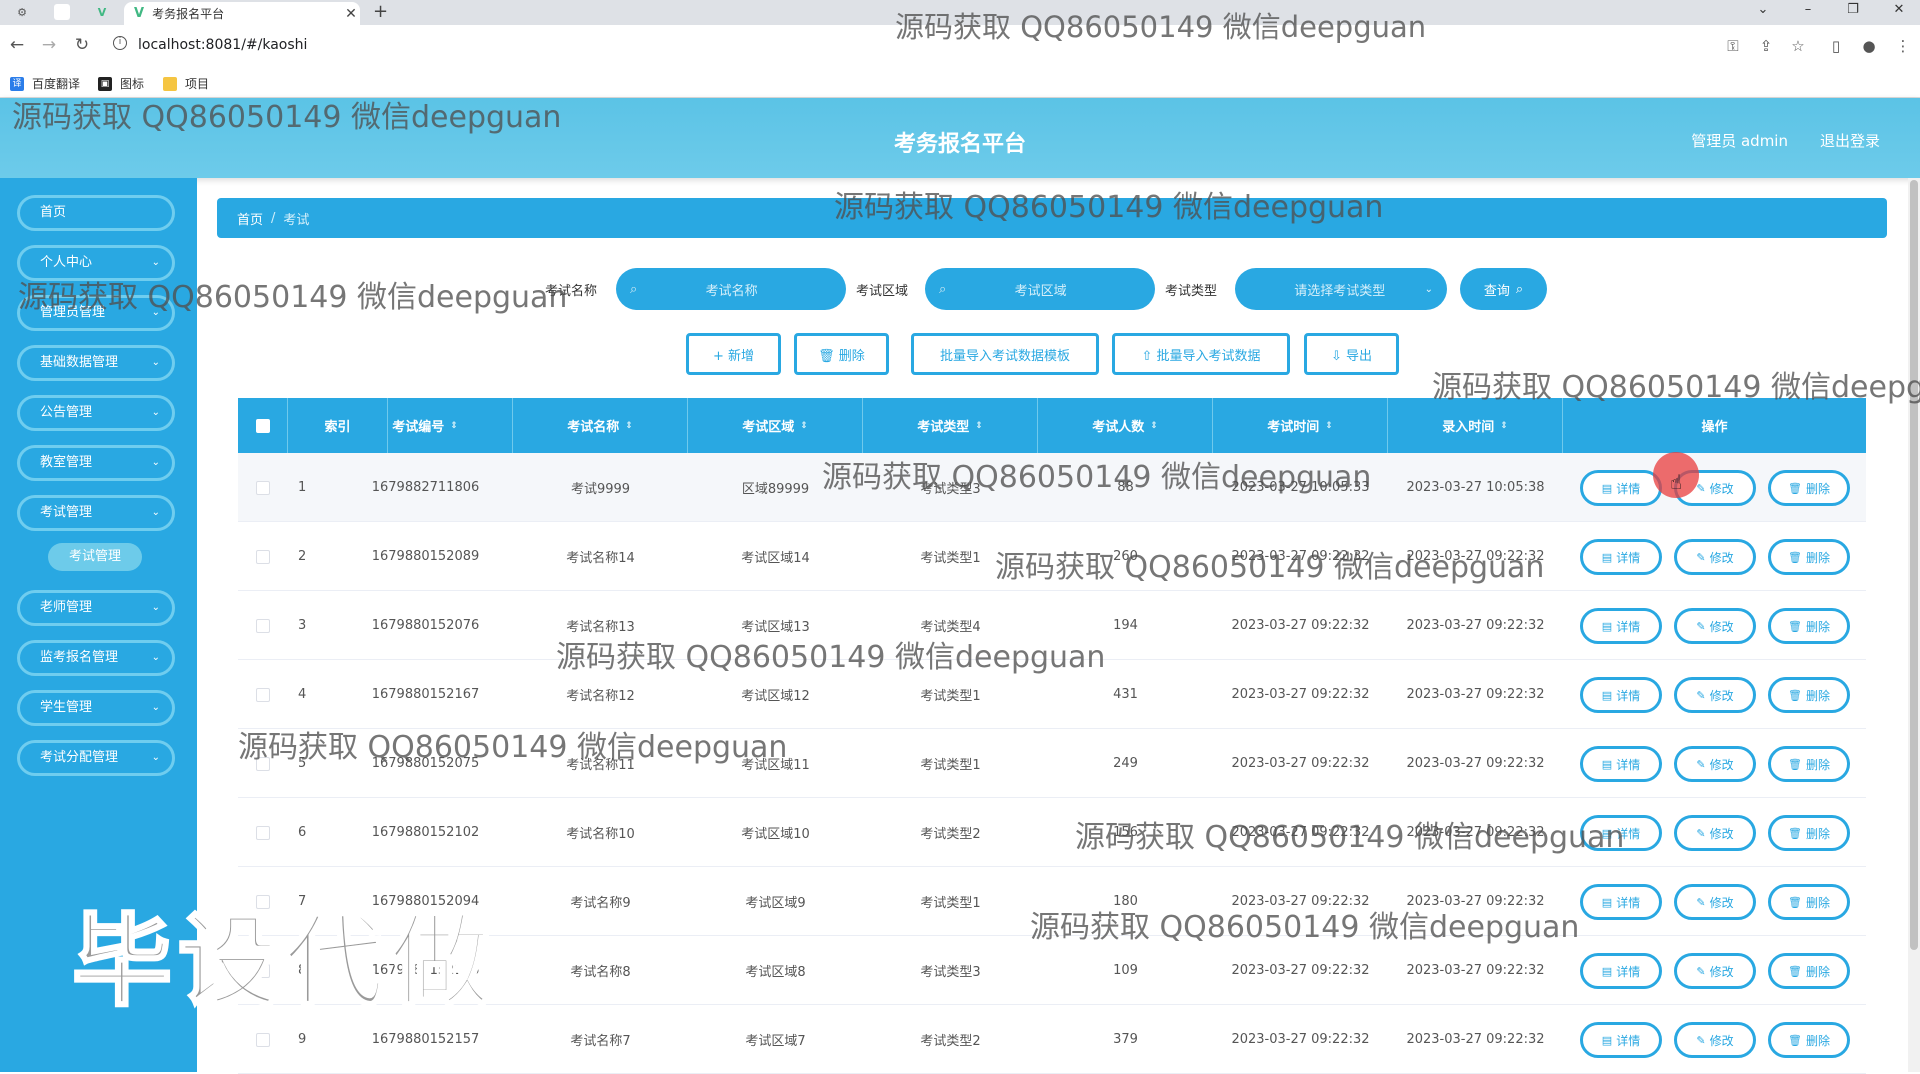 The width and height of the screenshot is (1920, 1074). What do you see at coordinates (222, 45) in the screenshot?
I see `url-input: localhost:8081/#/kaoshi` at bounding box center [222, 45].